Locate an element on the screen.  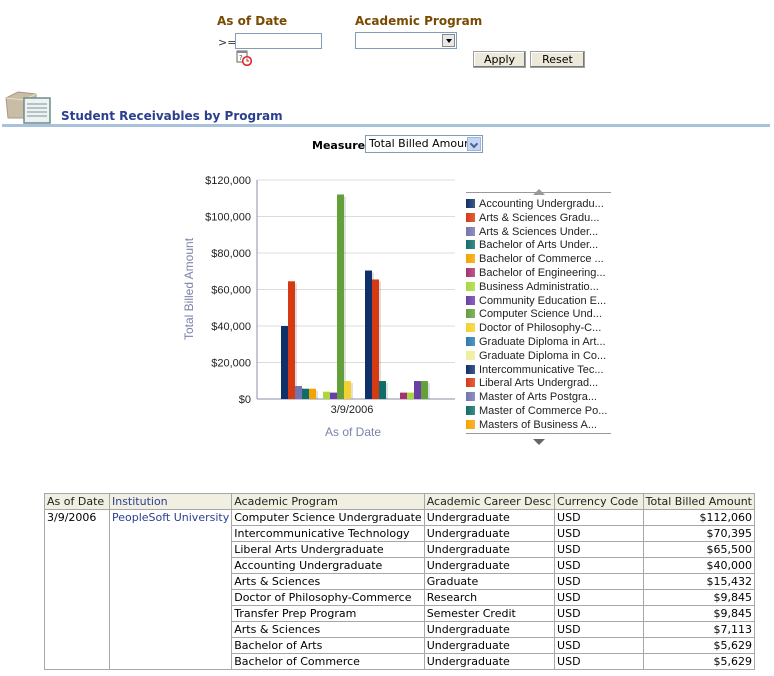
y-tick-label: $20,000 is located at coordinates (231, 364).